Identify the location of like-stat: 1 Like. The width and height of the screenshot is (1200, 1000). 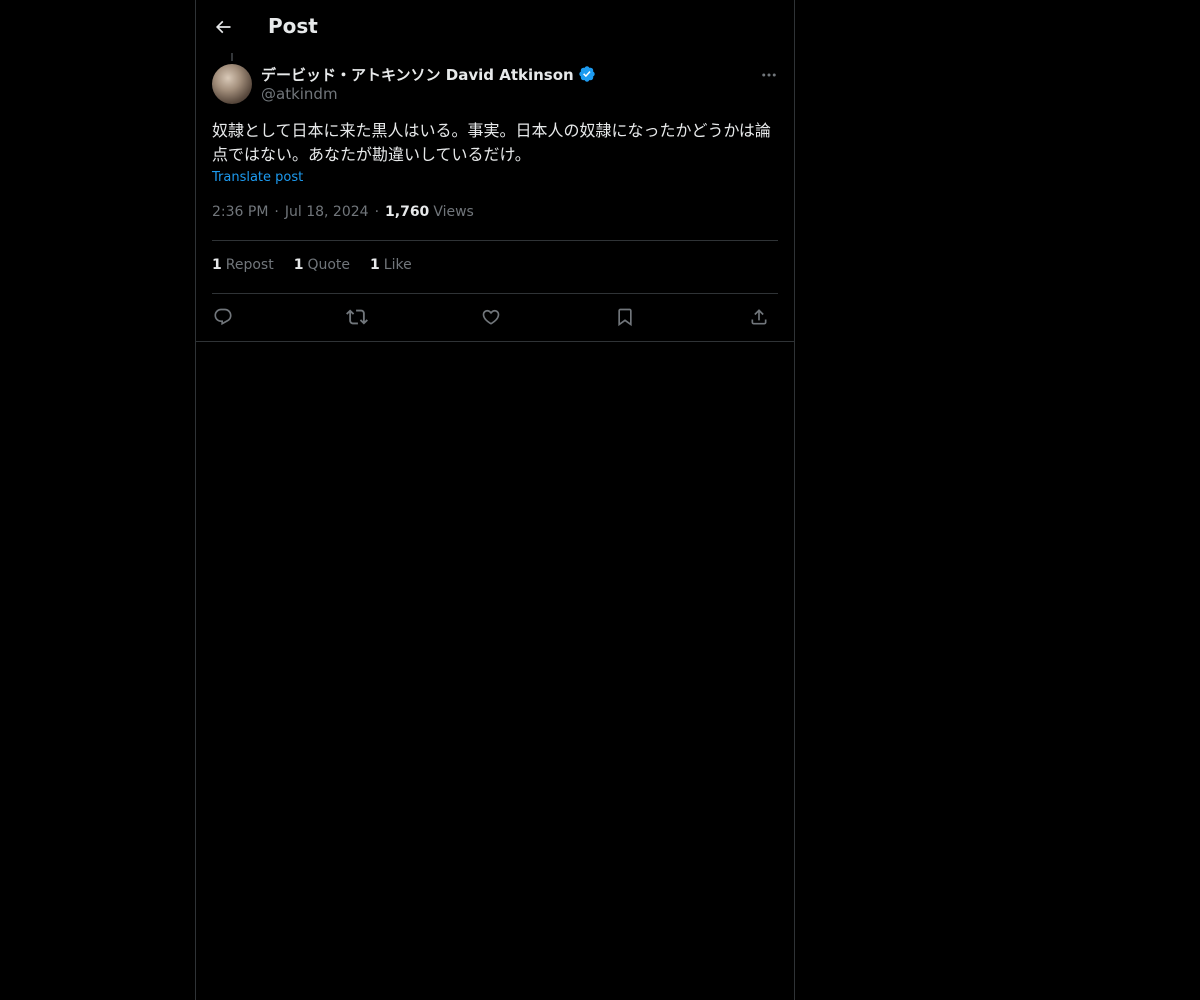
(391, 265).